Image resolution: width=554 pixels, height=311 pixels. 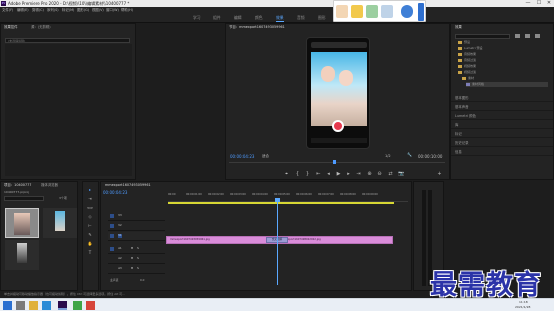 What do you see at coordinates (507, 84) in the screenshot?
I see `effects-item-style: 素材风格` at bounding box center [507, 84].